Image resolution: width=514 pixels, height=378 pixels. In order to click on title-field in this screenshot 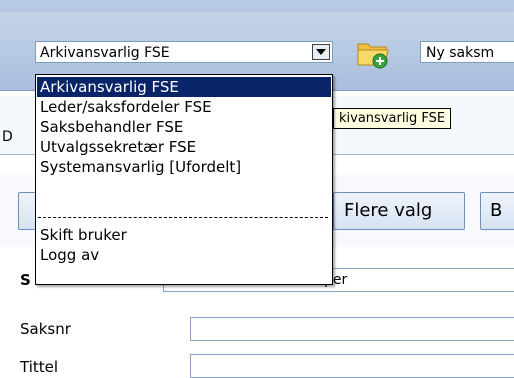, I will do `click(352, 366)`.